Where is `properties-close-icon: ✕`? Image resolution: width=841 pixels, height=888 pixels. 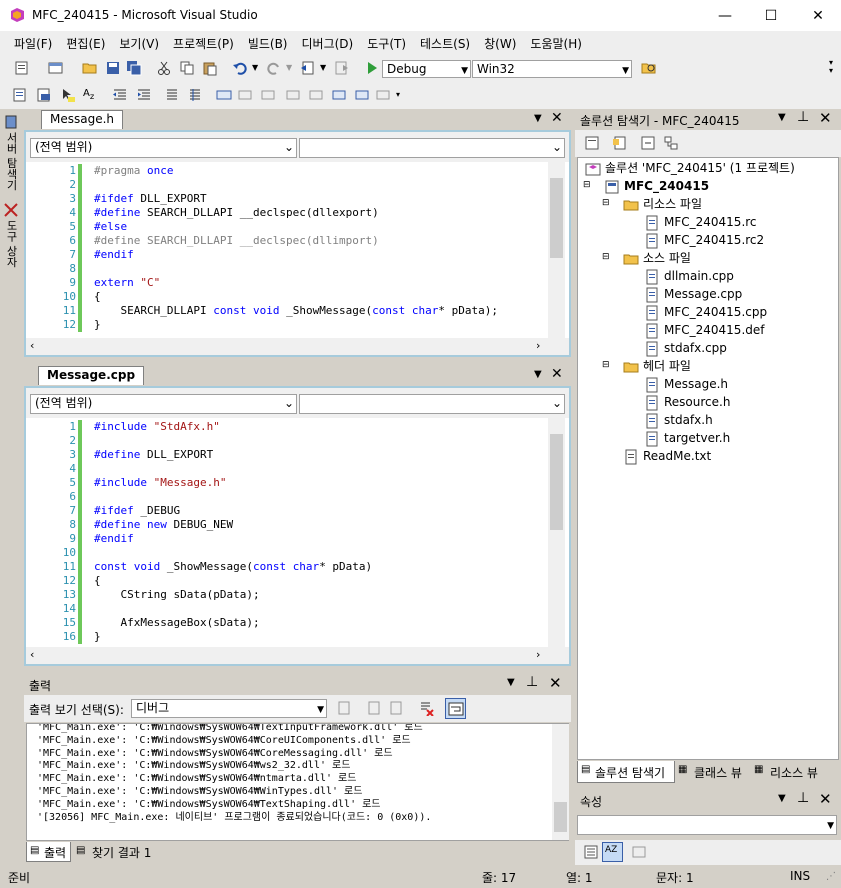
properties-close-icon: ✕ is located at coordinates (825, 799).